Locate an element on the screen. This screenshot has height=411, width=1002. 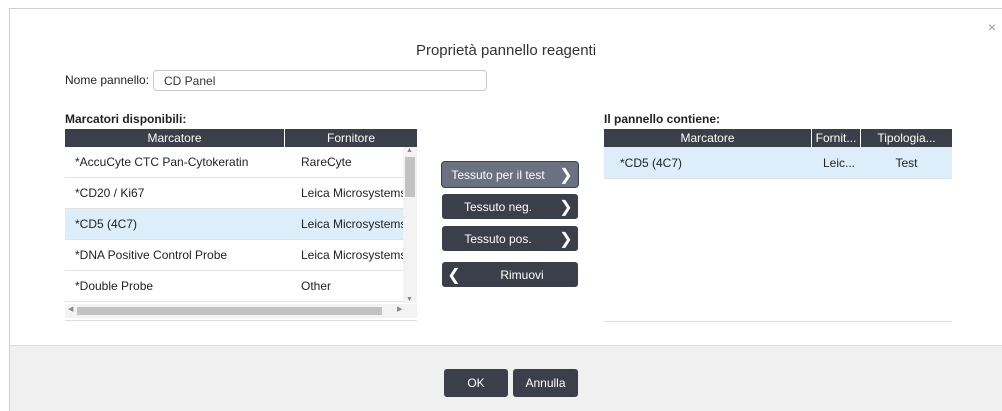
remove-button: ❮ Rimuovi is located at coordinates (510, 274).